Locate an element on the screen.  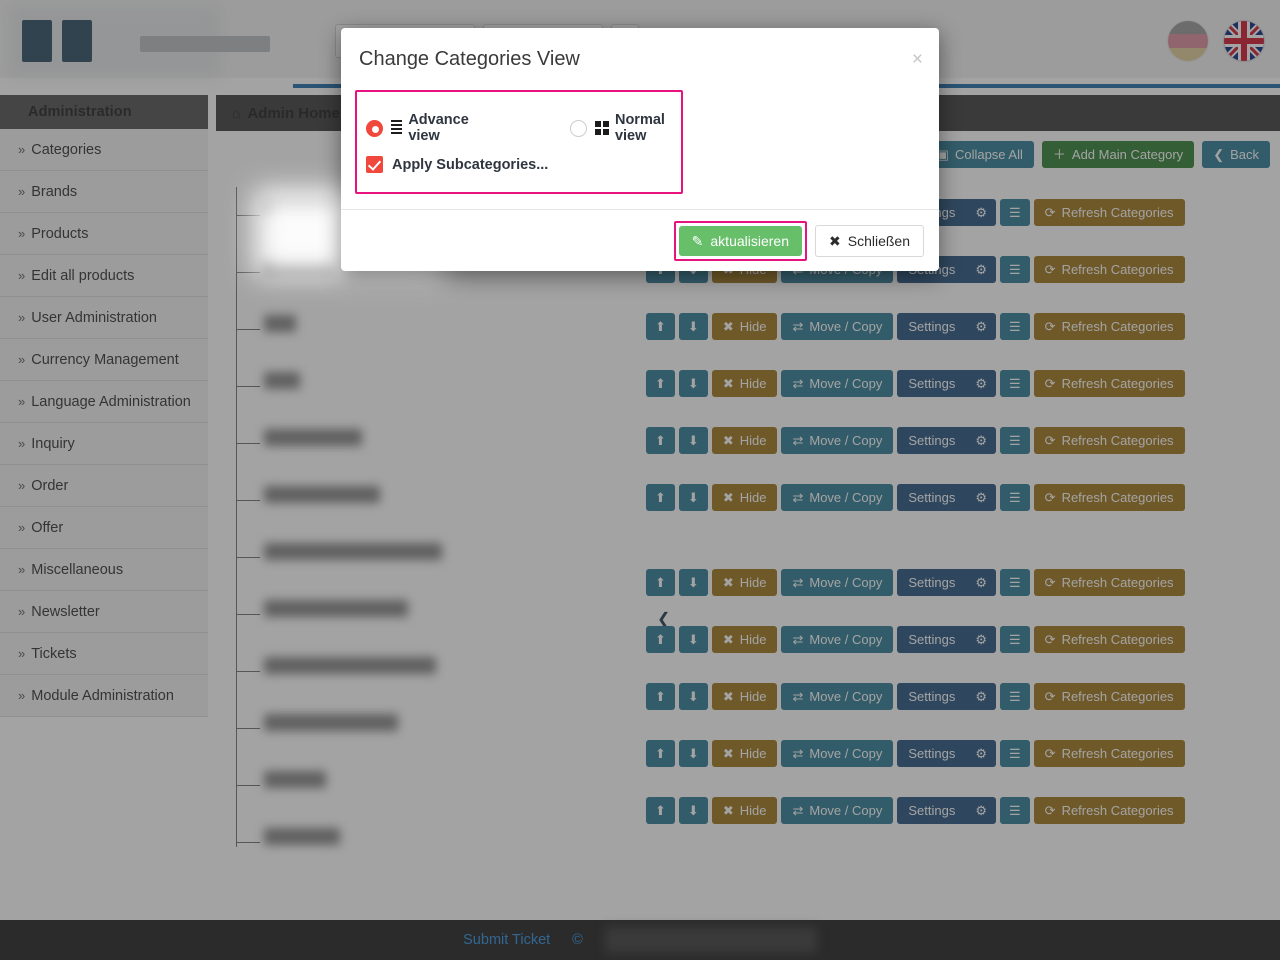
x-icon: ✖ is located at coordinates (835, 240).